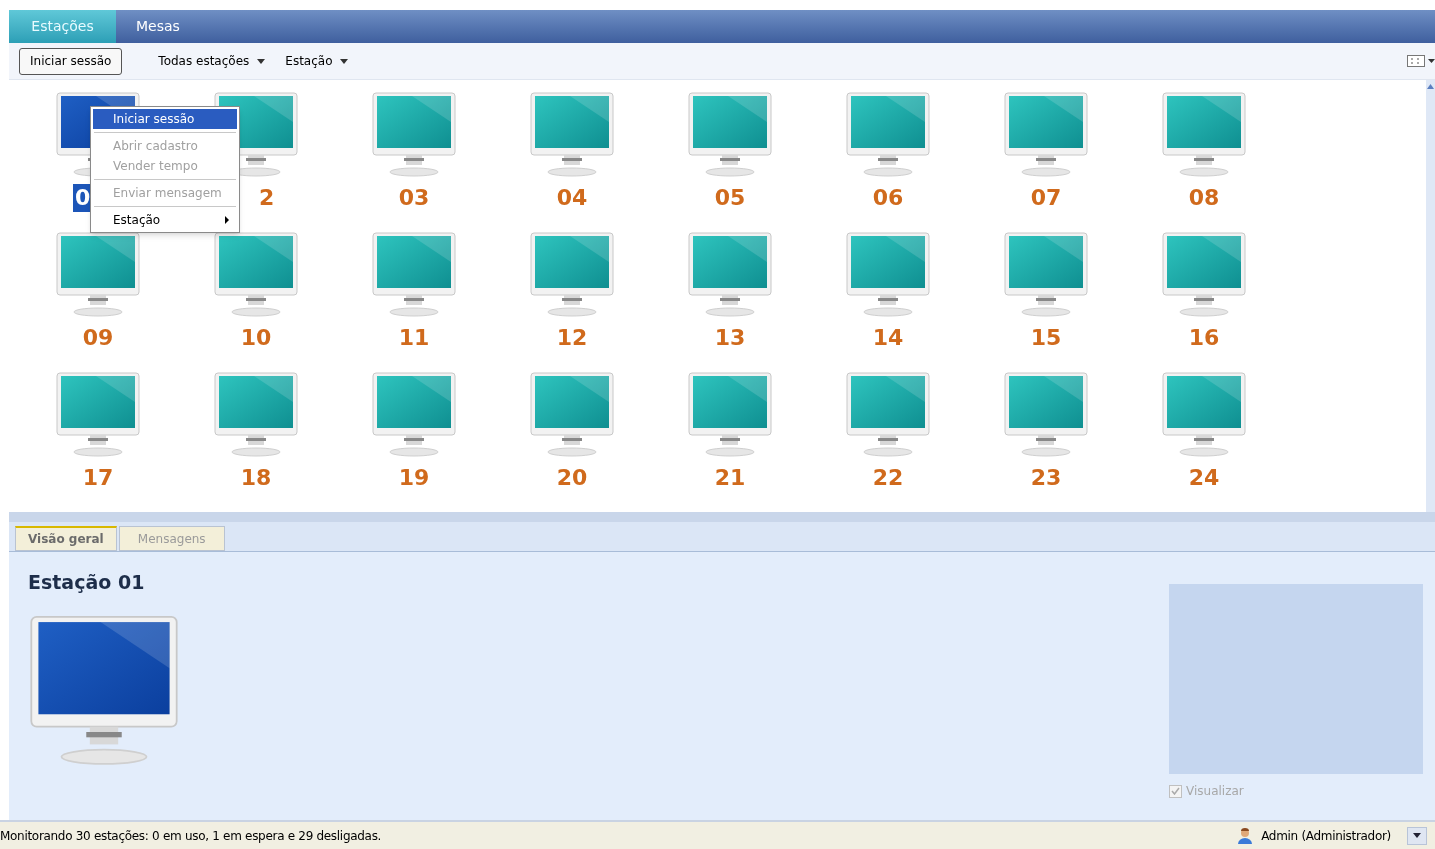  I want to click on tab: Visão geral, so click(66, 538).